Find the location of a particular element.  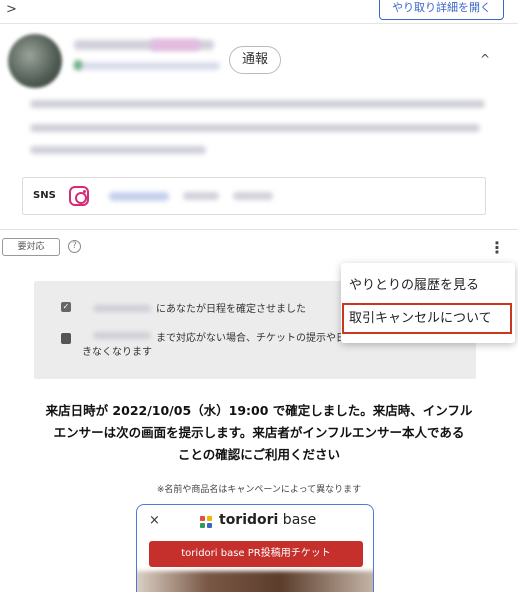

deadline-redacted is located at coordinates (122, 335).